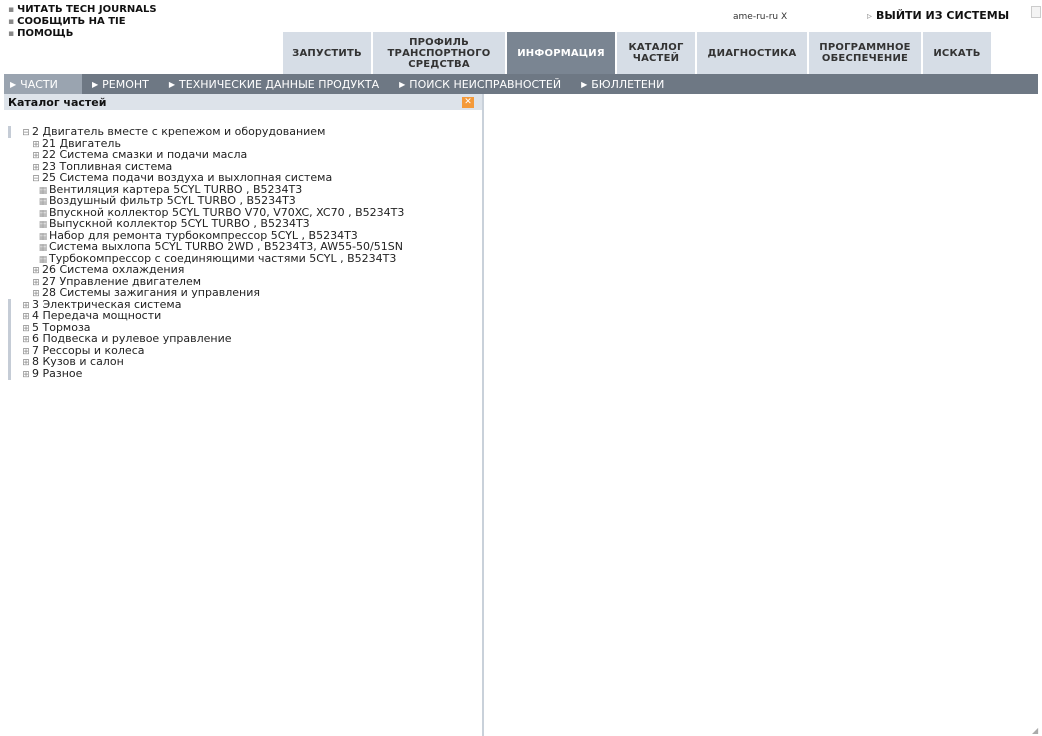  I want to click on tab-parts-catalog: КАТАЛОГ ЧАСТЕЙ, so click(656, 53).